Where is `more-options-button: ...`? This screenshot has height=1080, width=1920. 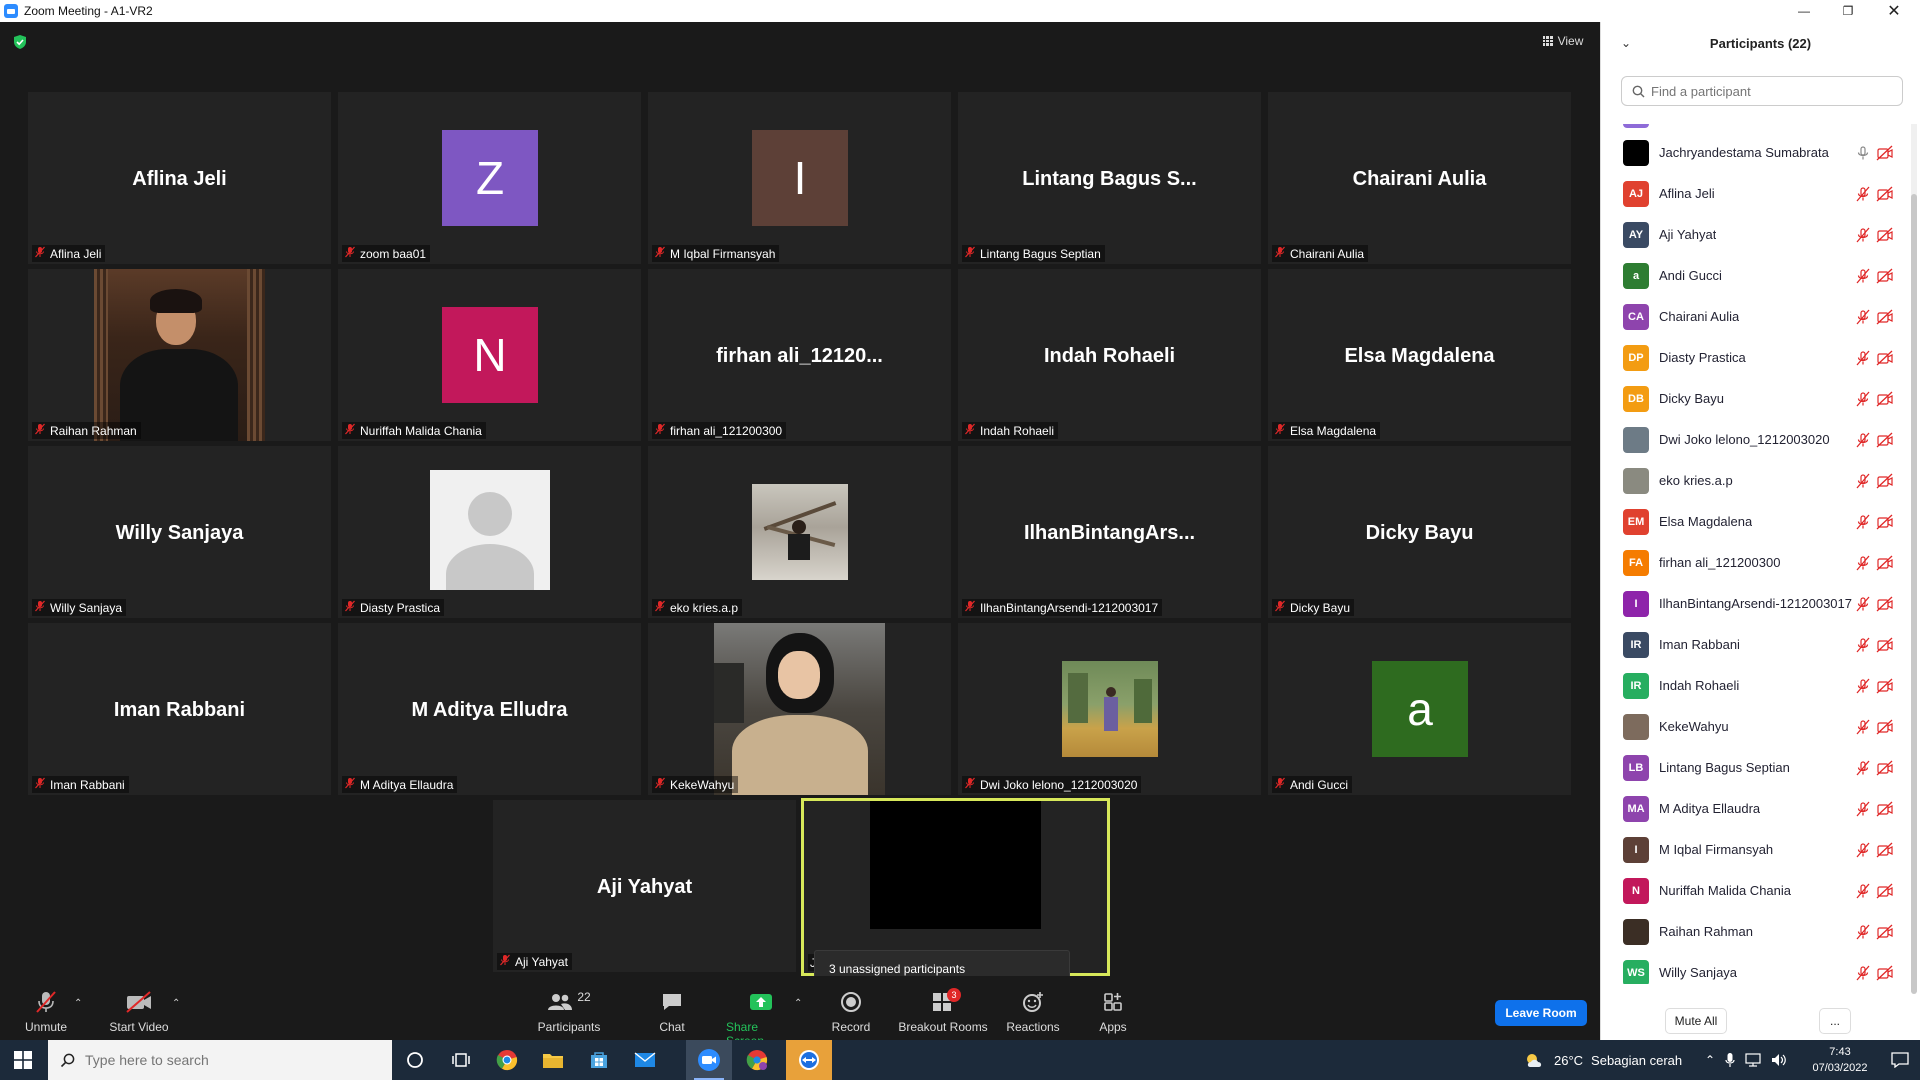
more-options-button: ... is located at coordinates (1835, 1021).